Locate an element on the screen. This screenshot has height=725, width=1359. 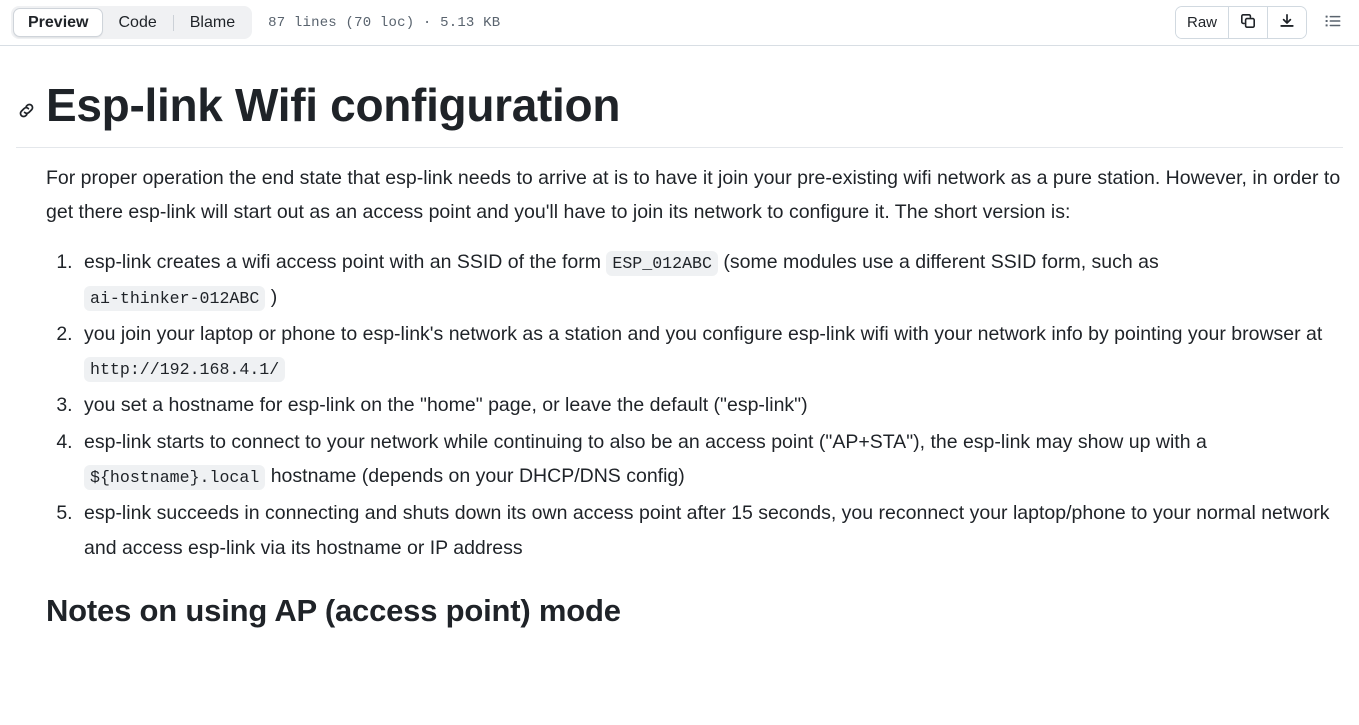
toolbar-actions: Raw is located at coordinates (1260, 22).